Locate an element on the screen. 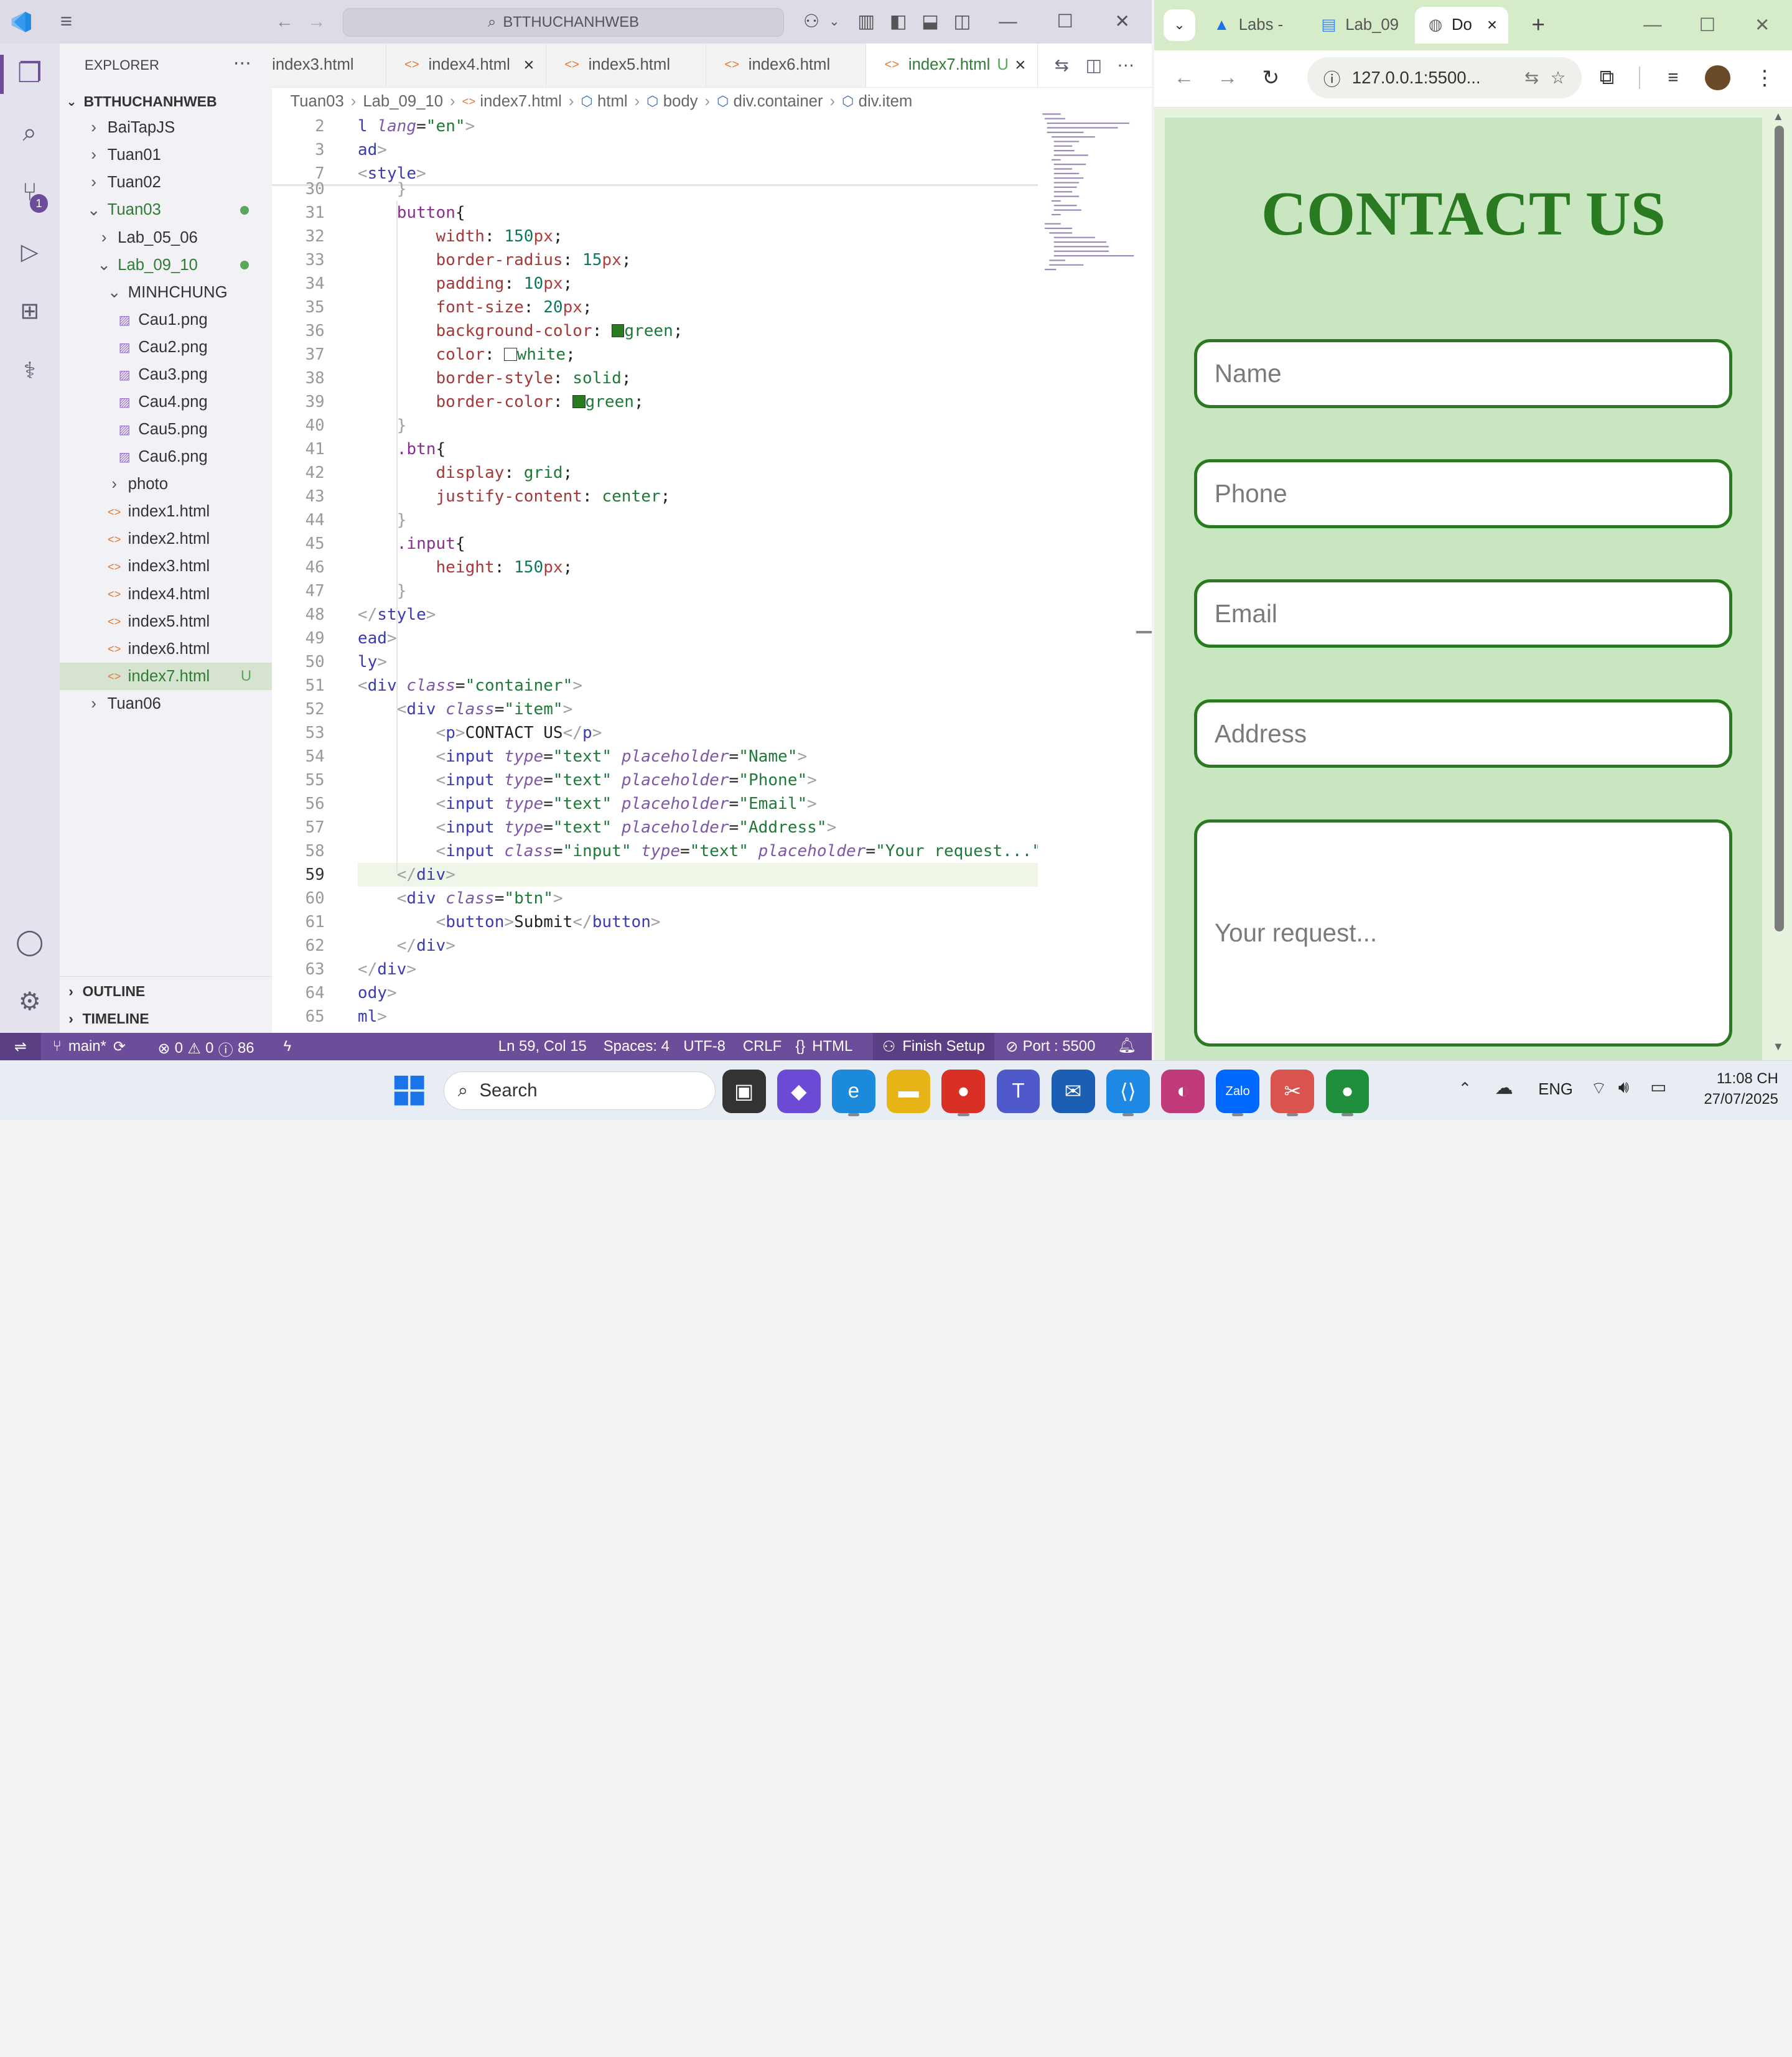  contact-field-address: Address is located at coordinates (1463, 733).